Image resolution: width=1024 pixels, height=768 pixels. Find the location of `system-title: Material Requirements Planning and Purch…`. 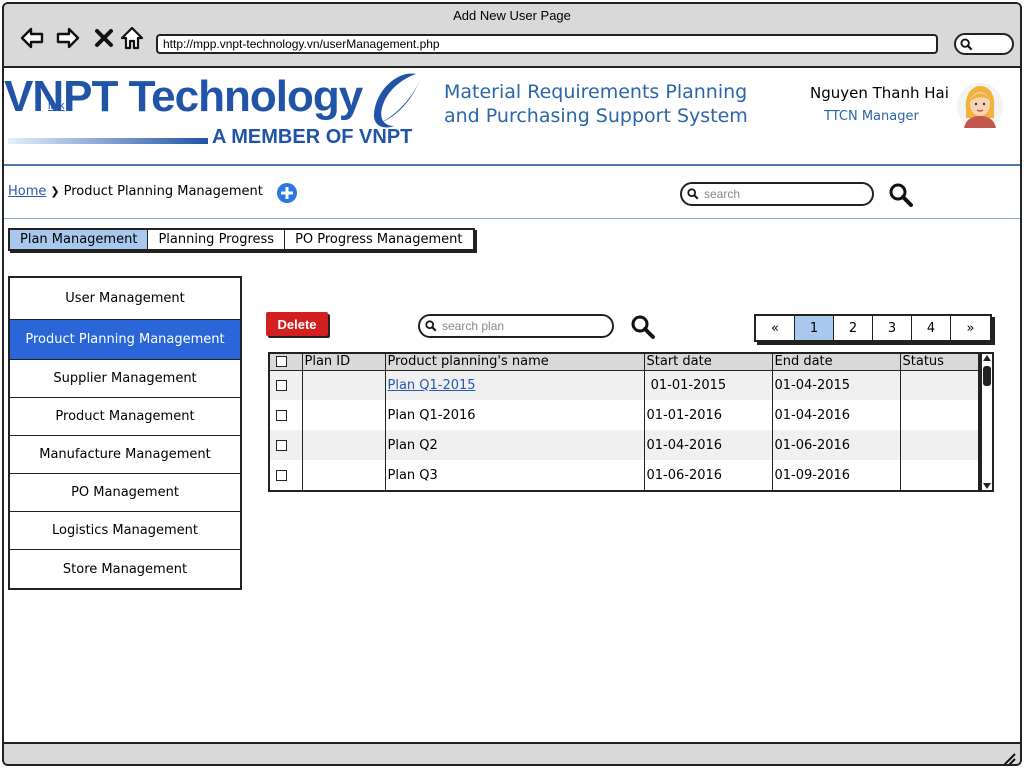

system-title: Material Requirements Planning and Purch… is located at coordinates (596, 104).